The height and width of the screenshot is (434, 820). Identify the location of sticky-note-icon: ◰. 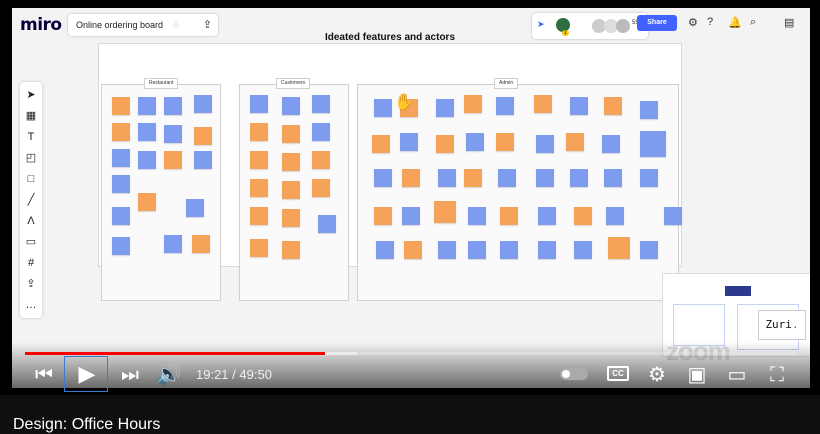
(31, 158).